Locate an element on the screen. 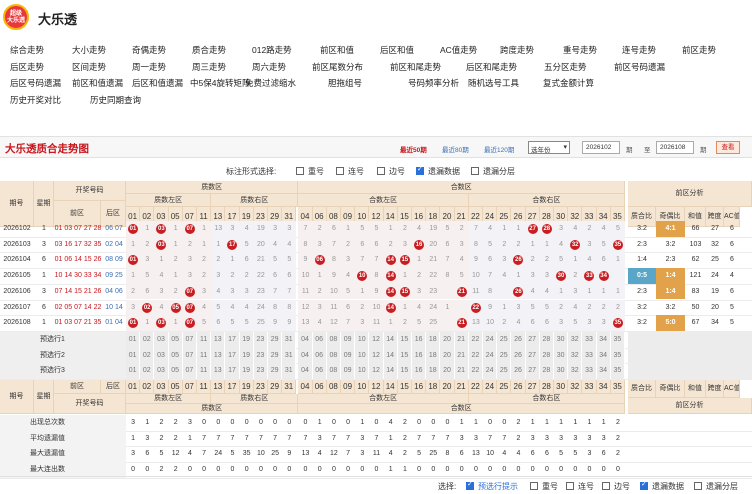 The height and width of the screenshot is (494, 752). predict-cell: 14 is located at coordinates (390, 371).